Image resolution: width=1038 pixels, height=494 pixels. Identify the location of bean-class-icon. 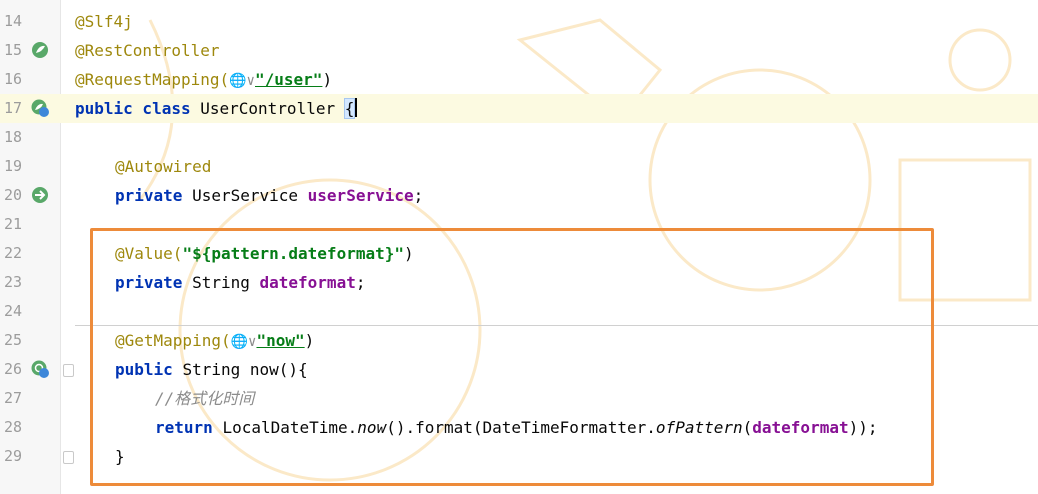
(40, 108).